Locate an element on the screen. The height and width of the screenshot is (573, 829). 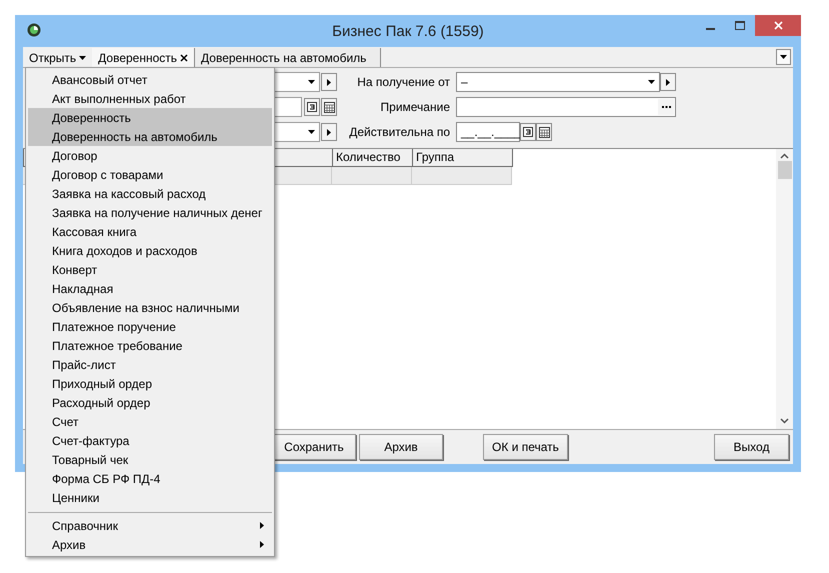
scroll-thumb is located at coordinates (785, 170).